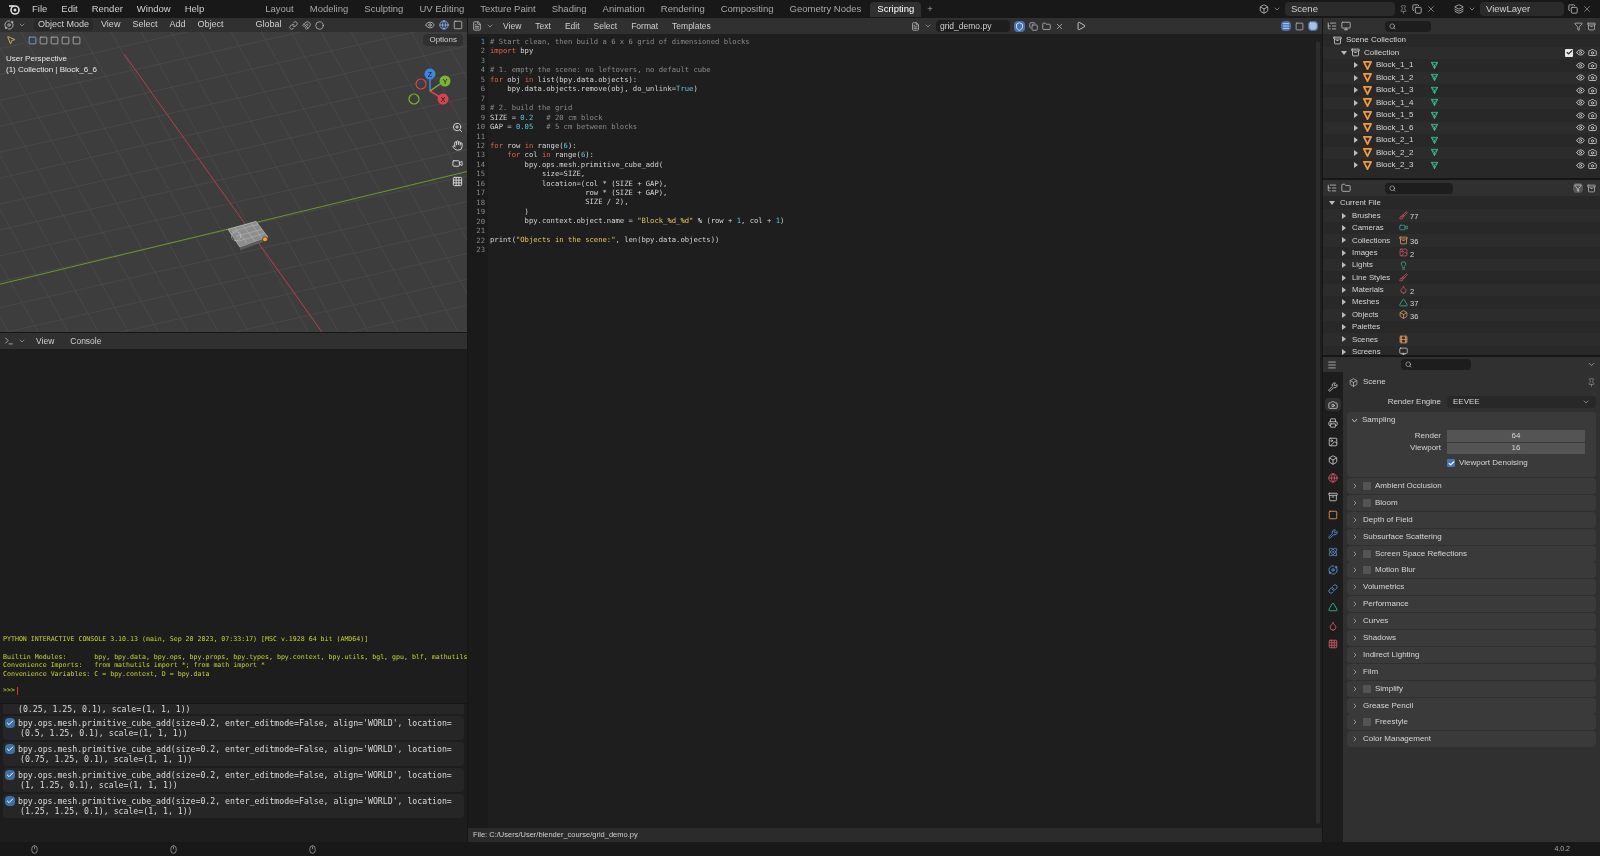 The image size is (1600, 856). Describe the element at coordinates (825, 9) in the screenshot. I see `workspace-tab: Geometry Nodes` at that location.